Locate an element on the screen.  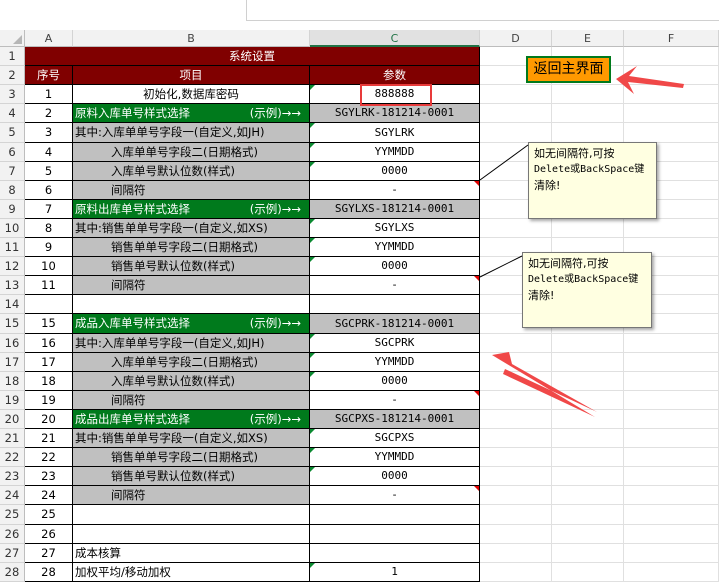
row-header: 25 is located at coordinates (12, 515).